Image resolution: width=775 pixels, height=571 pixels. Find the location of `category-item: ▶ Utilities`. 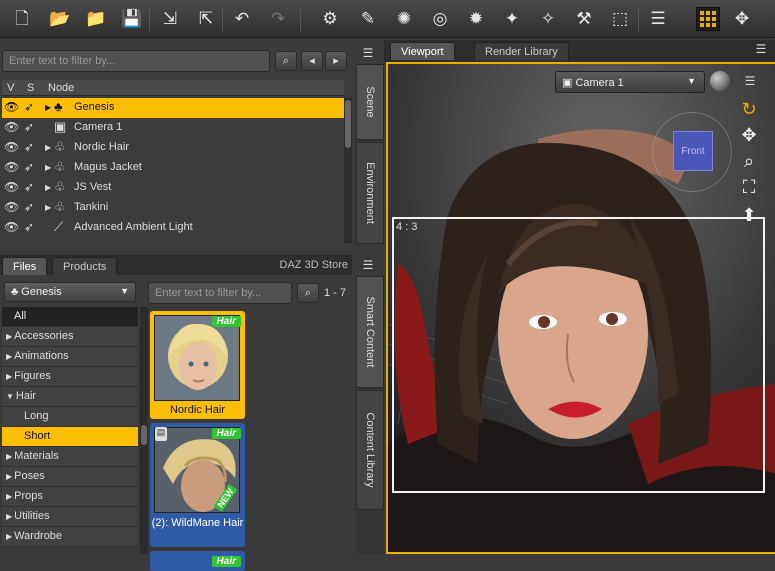

category-item: ▶ Utilities is located at coordinates (70, 517).